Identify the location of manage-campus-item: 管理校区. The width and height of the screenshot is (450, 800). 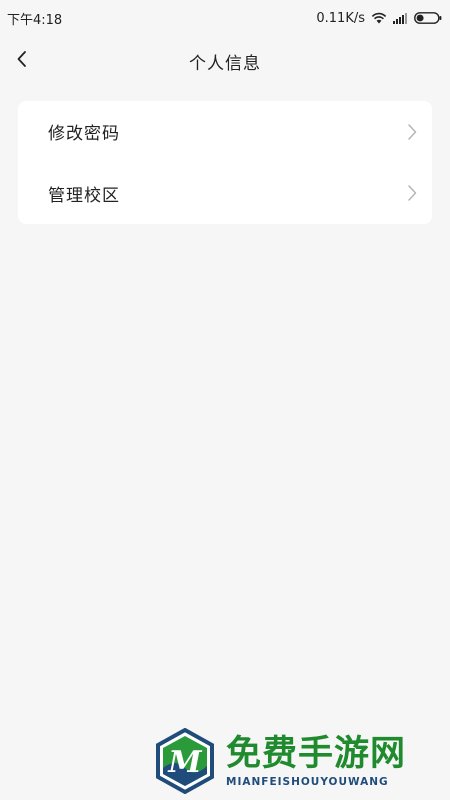
(225, 194).